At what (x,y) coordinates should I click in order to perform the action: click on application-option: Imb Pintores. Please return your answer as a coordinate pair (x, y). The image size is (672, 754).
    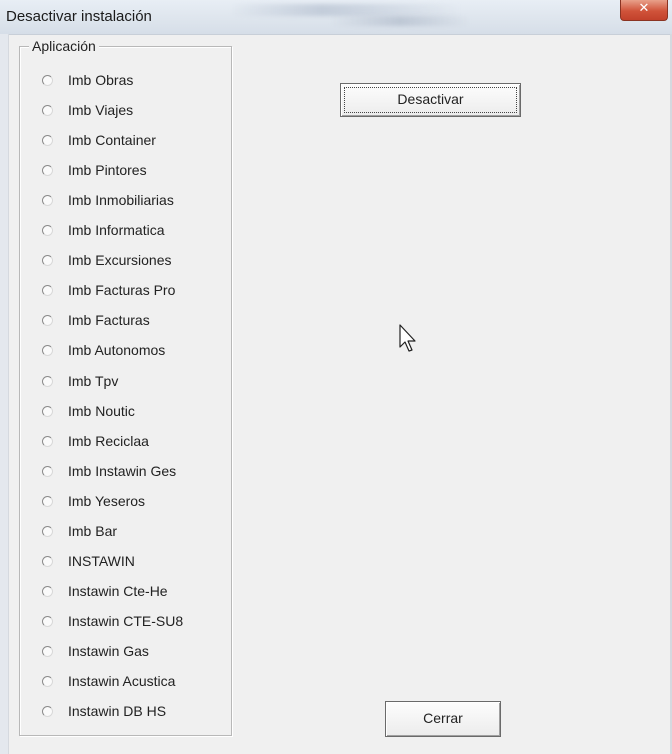
    Looking at the image, I should click on (134, 170).